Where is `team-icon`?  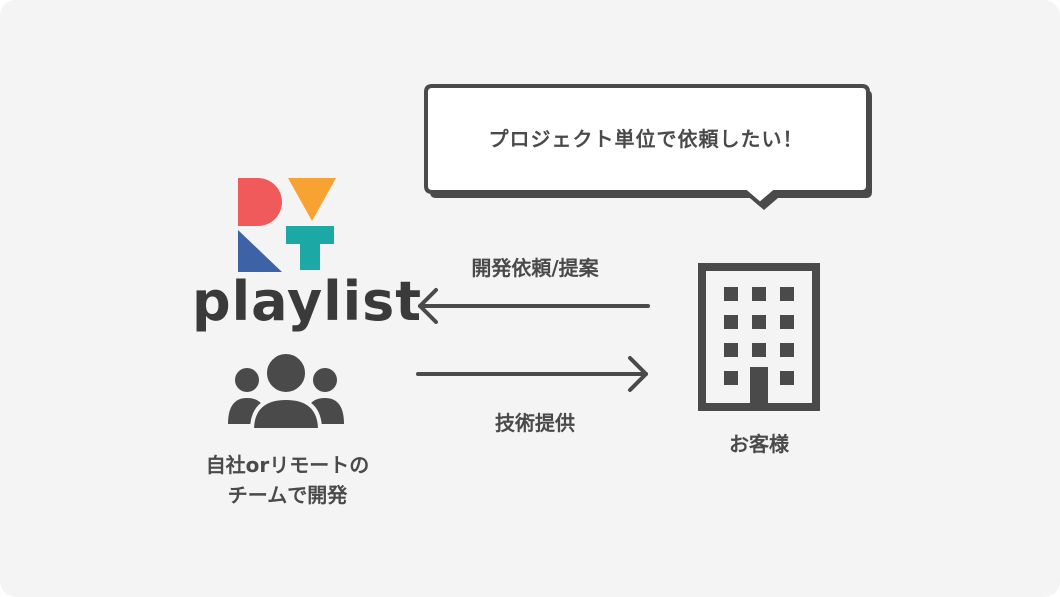 team-icon is located at coordinates (286, 392).